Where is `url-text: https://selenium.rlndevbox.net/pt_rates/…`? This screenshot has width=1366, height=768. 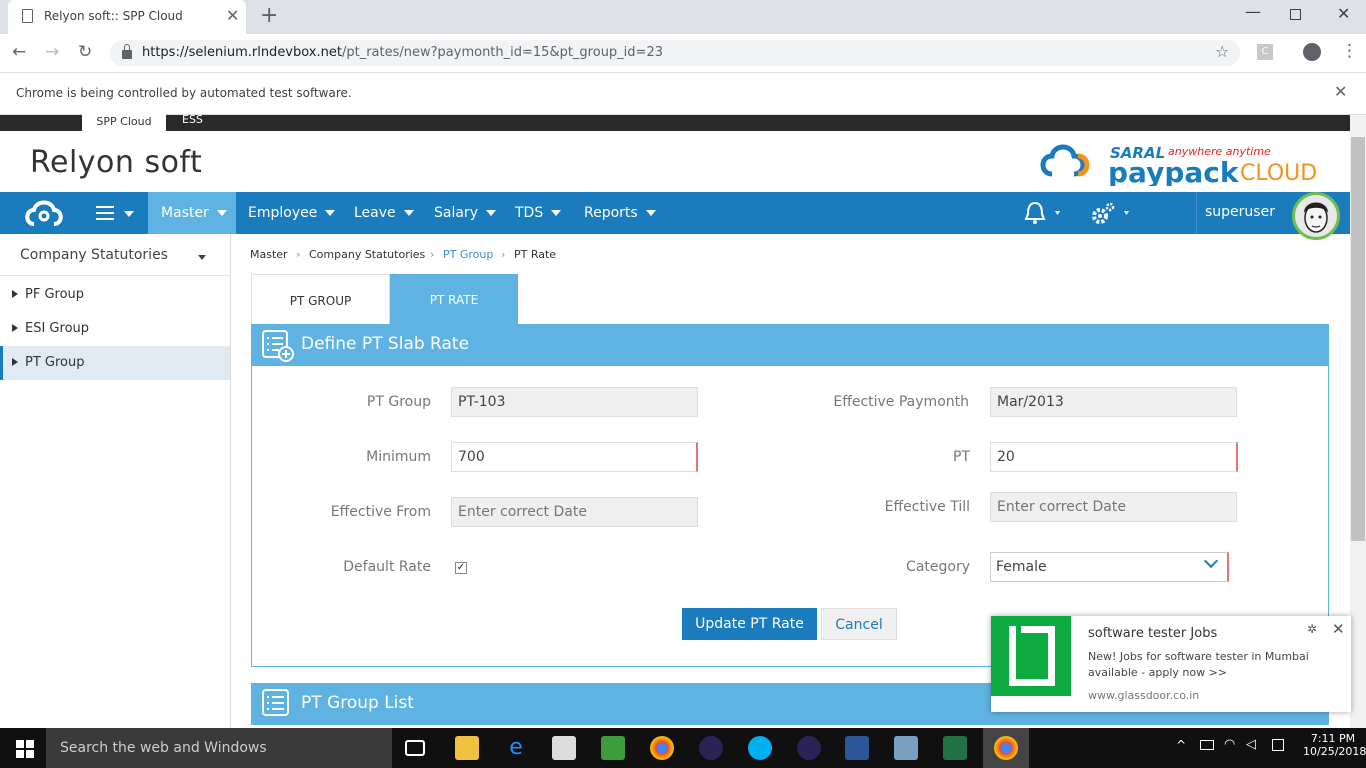 url-text: https://selenium.rlndevbox.net/pt_rates/… is located at coordinates (402, 52).